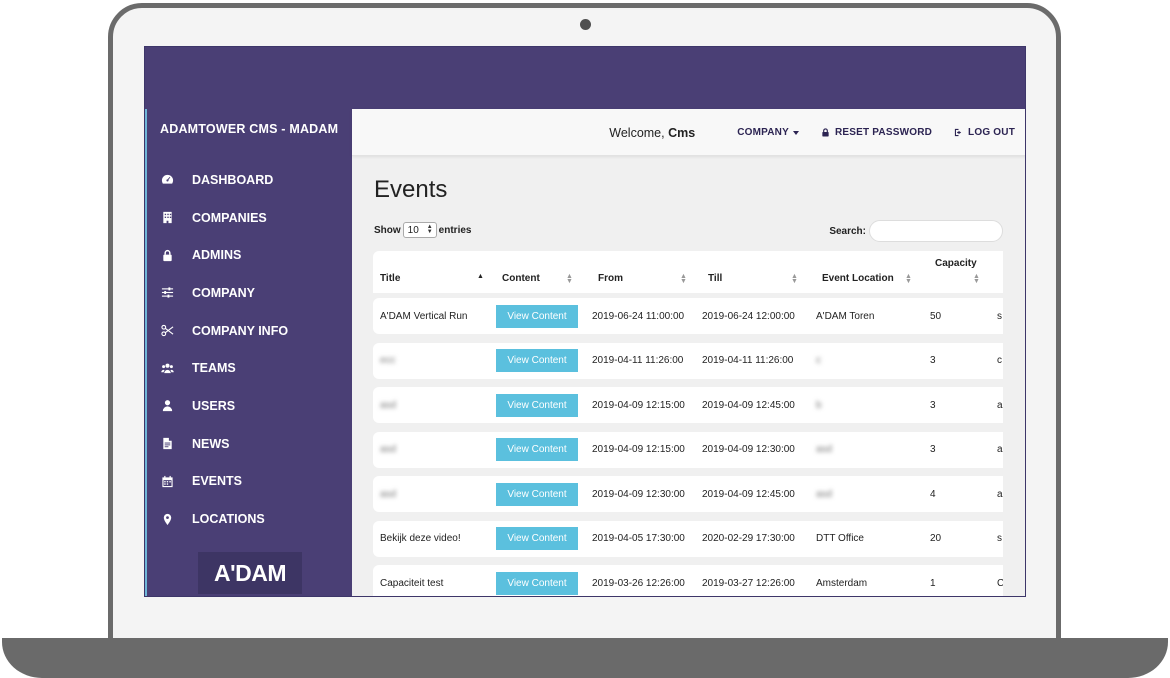 Image resolution: width=1170 pixels, height=678 pixels. I want to click on company-dropdown: COMPANY, so click(768, 132).